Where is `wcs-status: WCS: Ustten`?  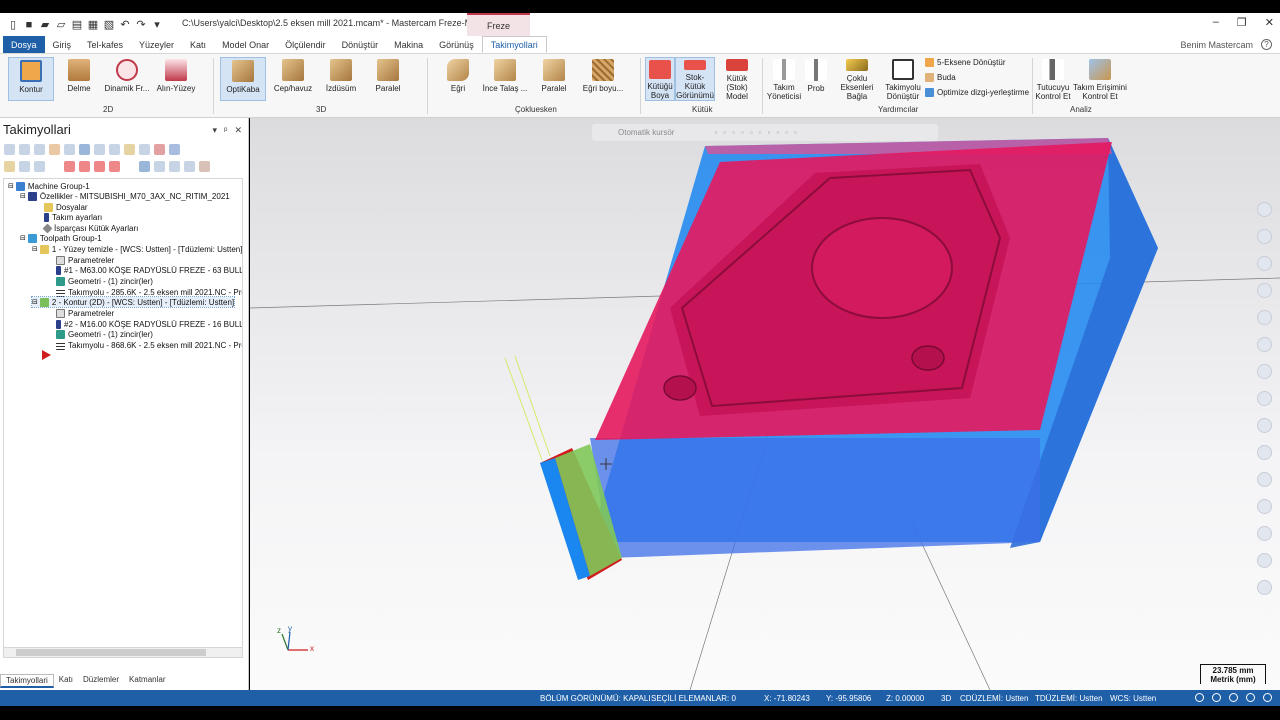 wcs-status: WCS: Ustten is located at coordinates (1133, 698).